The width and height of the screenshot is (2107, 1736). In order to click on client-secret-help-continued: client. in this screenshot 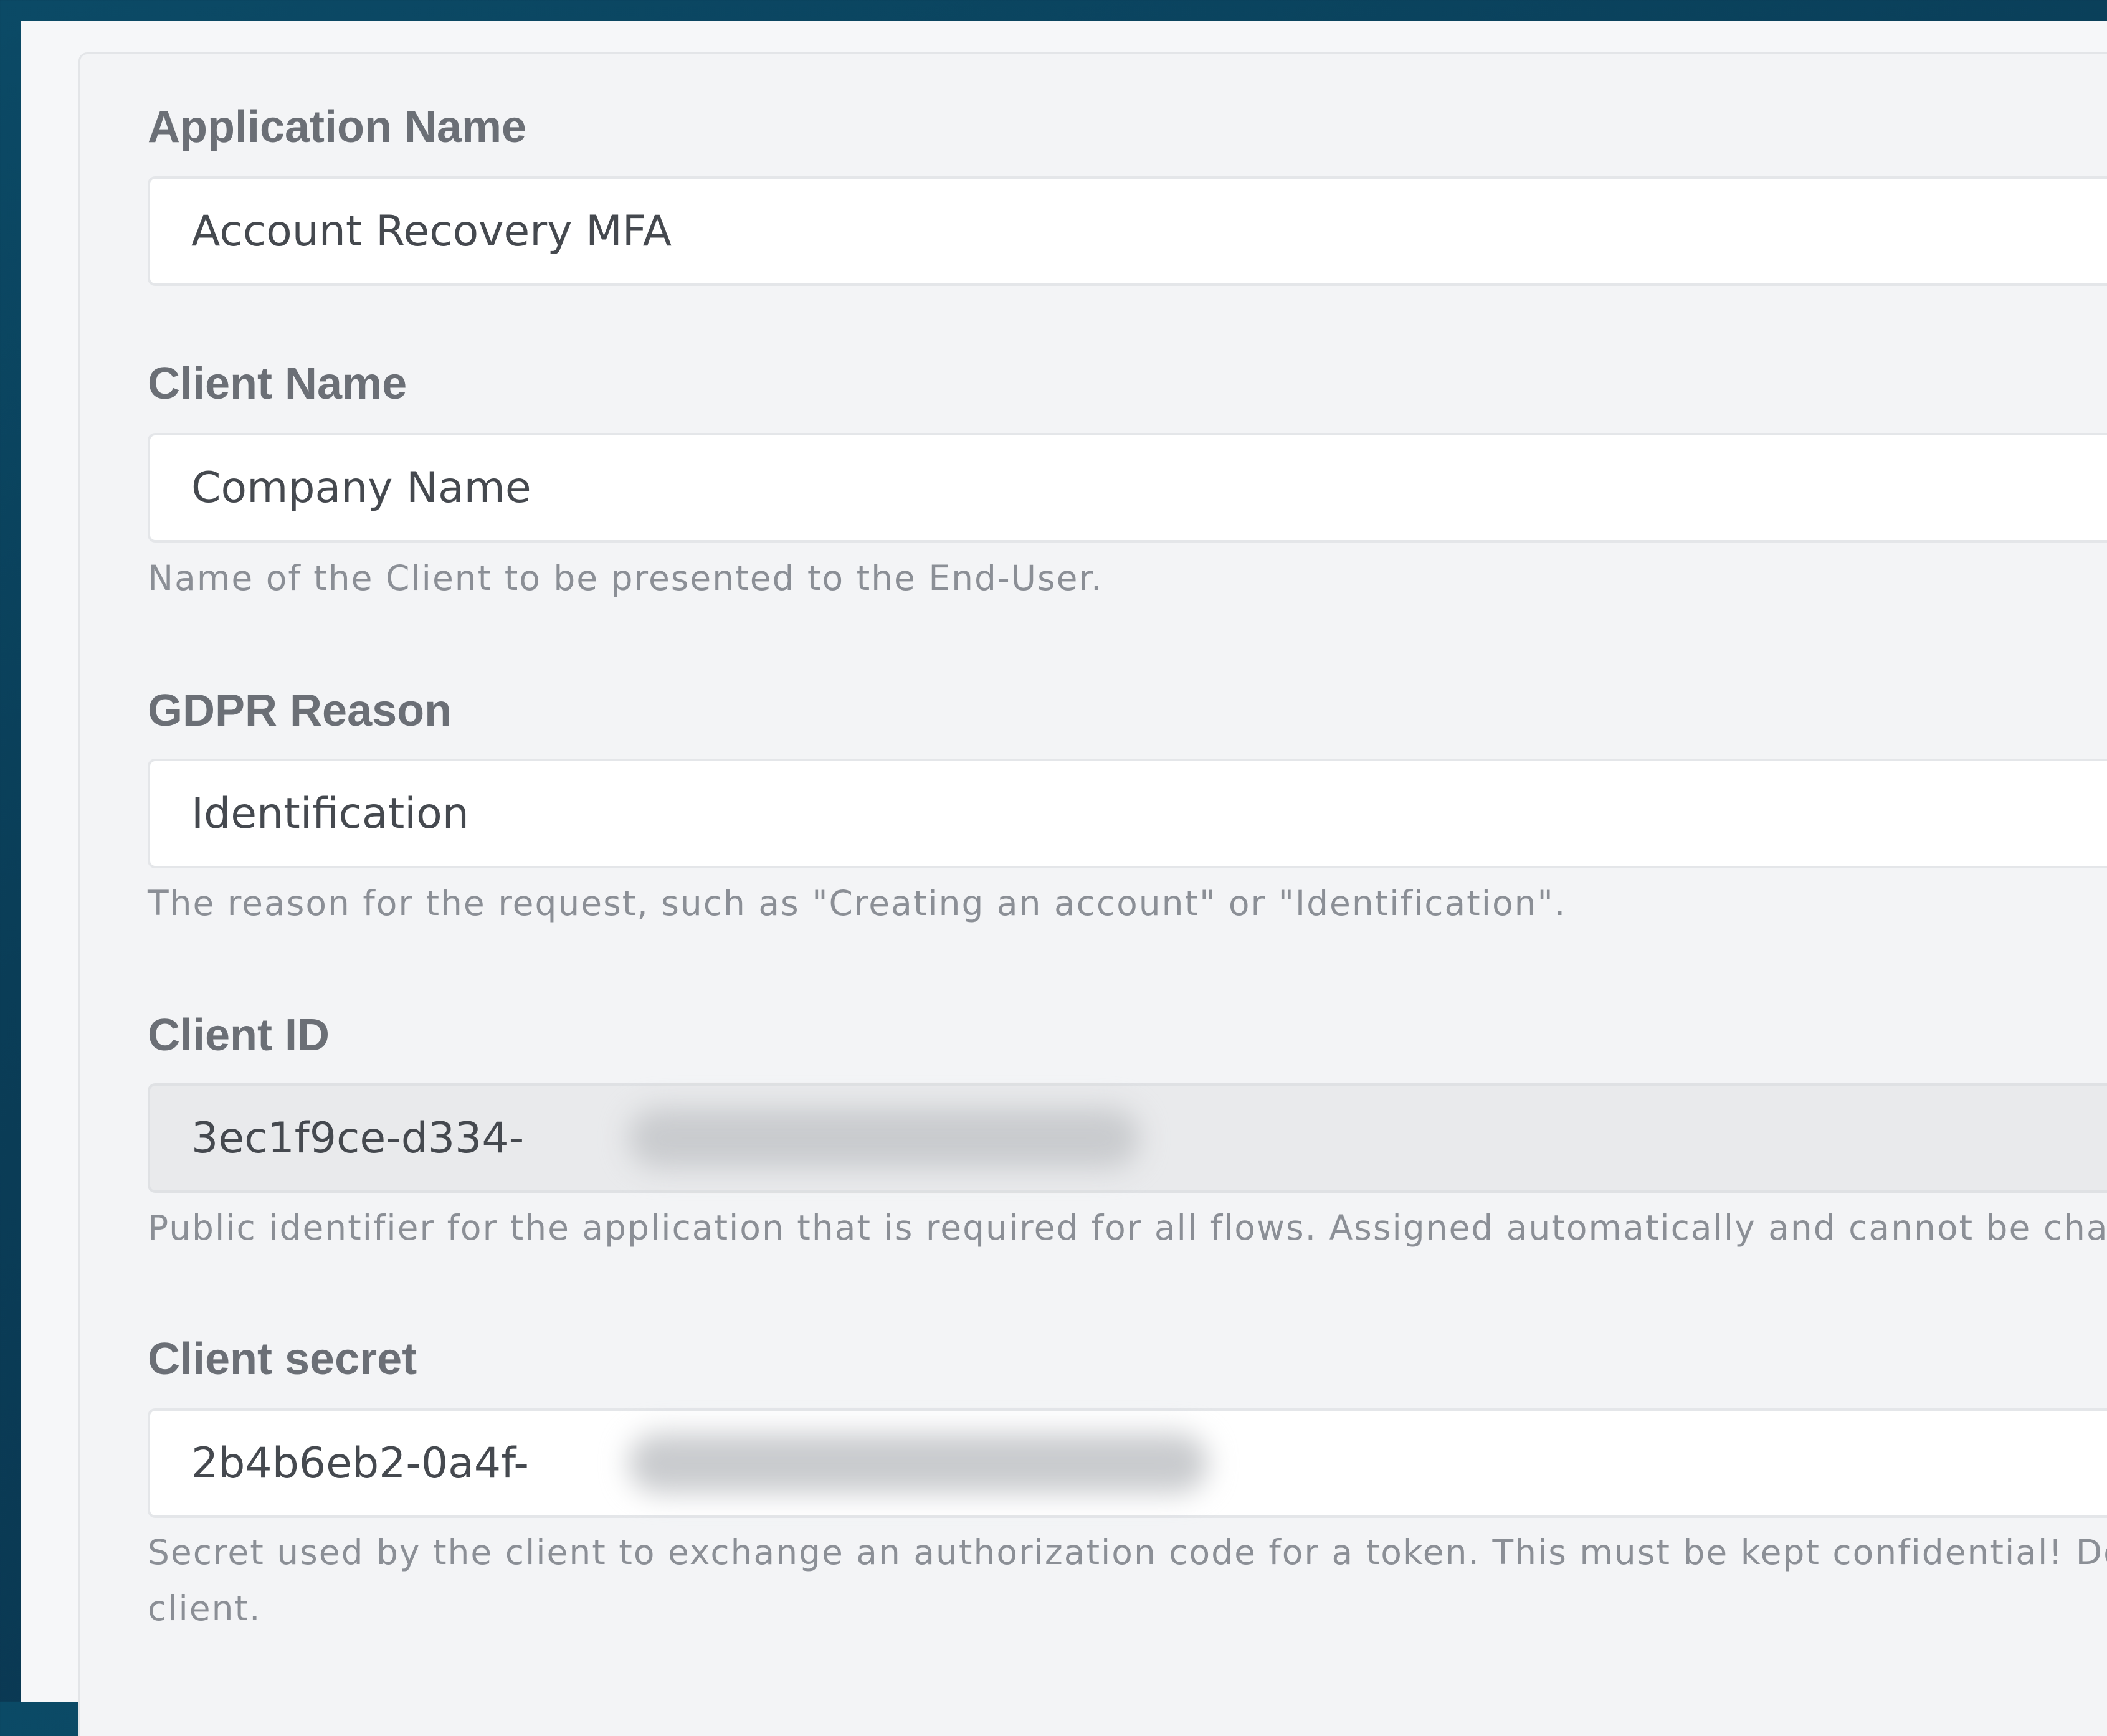, I will do `click(205, 1608)`.